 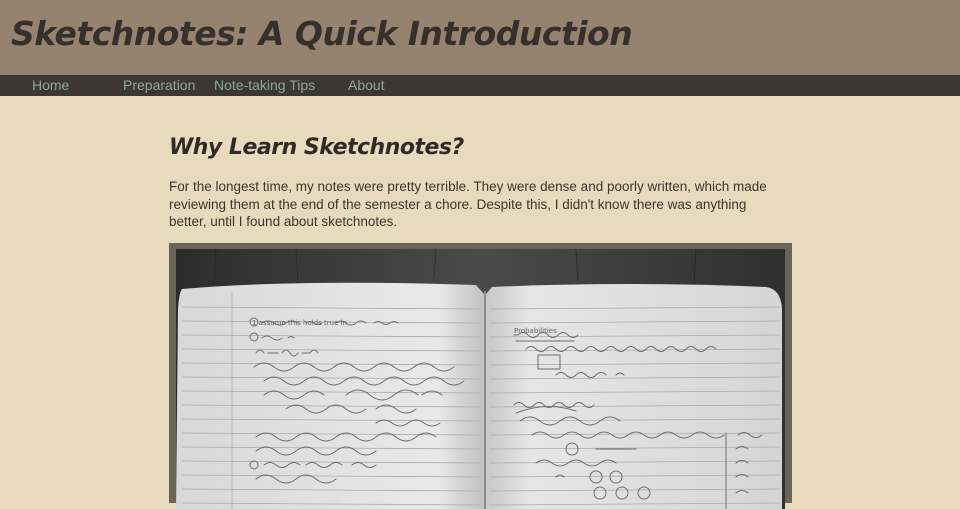 What do you see at coordinates (535, 331) in the screenshot?
I see `photo-right-caption: Probabilities` at bounding box center [535, 331].